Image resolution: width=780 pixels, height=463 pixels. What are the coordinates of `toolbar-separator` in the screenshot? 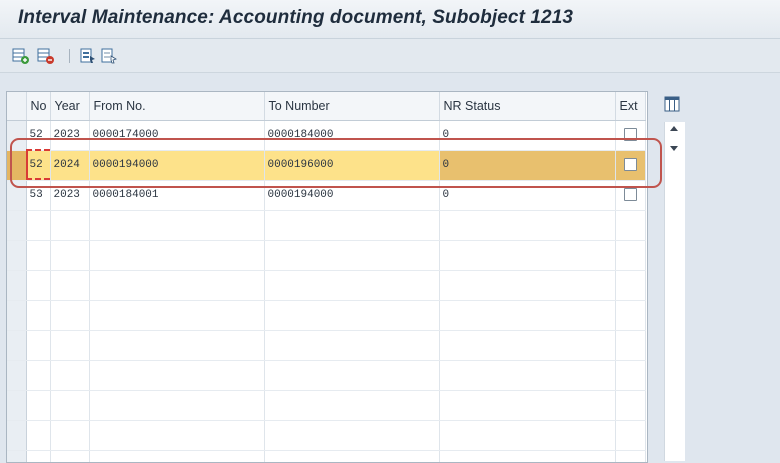 It's located at (69, 56).